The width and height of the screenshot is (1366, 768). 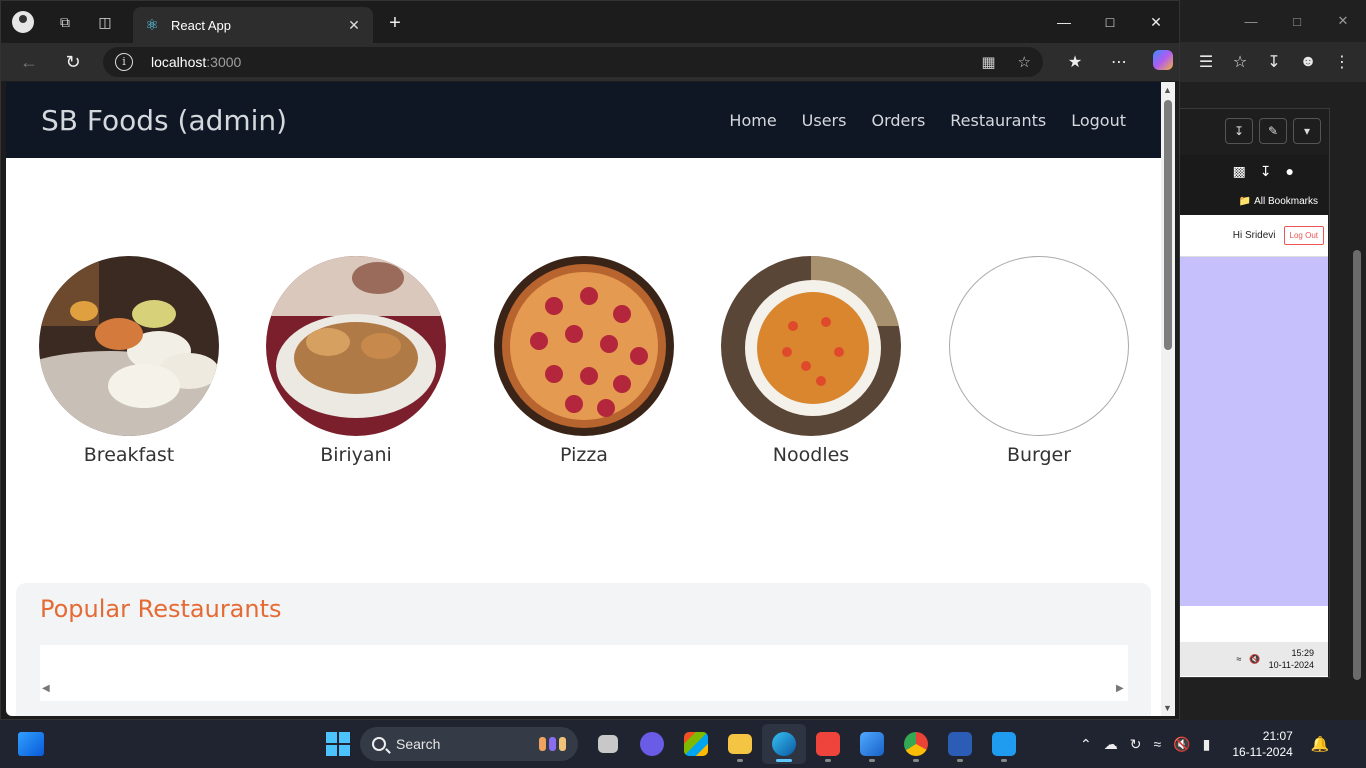 I want to click on wifi-icon: ≈, so click(x=1157, y=744).